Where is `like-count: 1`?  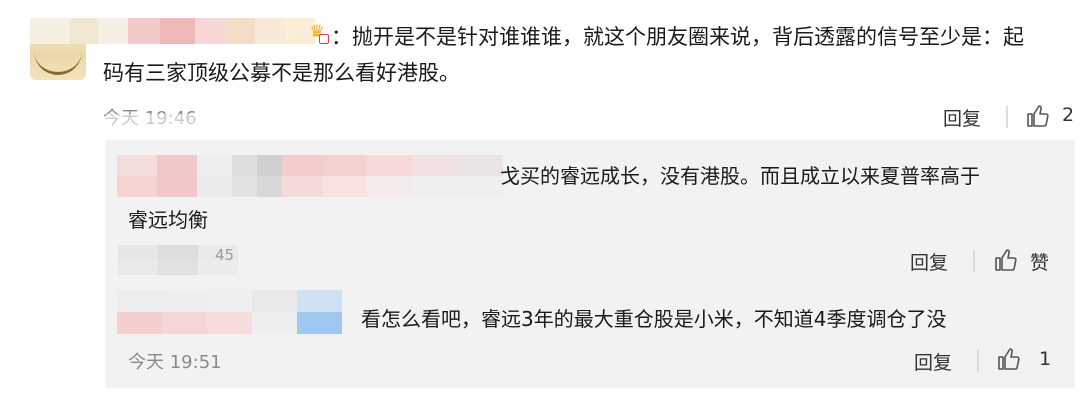 like-count: 1 is located at coordinates (1045, 359).